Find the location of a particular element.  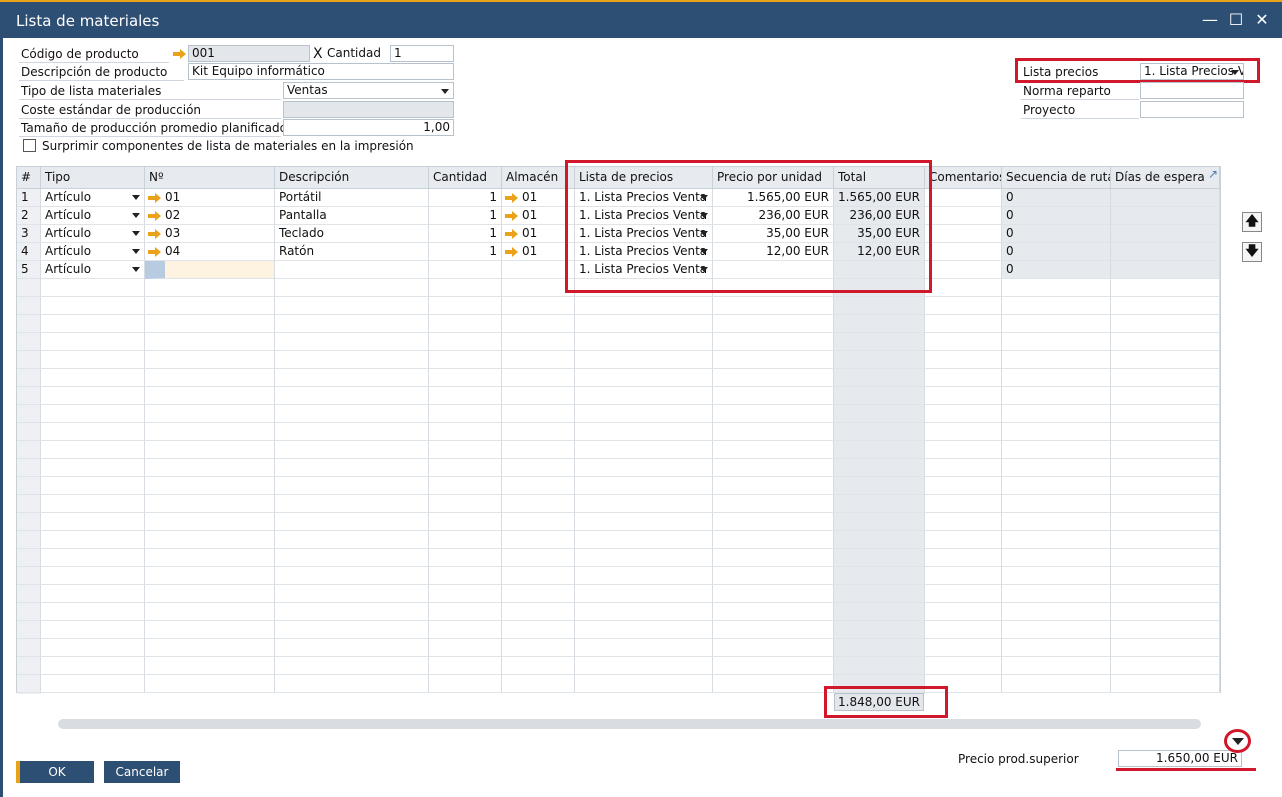

column-header: Cantidad is located at coordinates (465, 178).